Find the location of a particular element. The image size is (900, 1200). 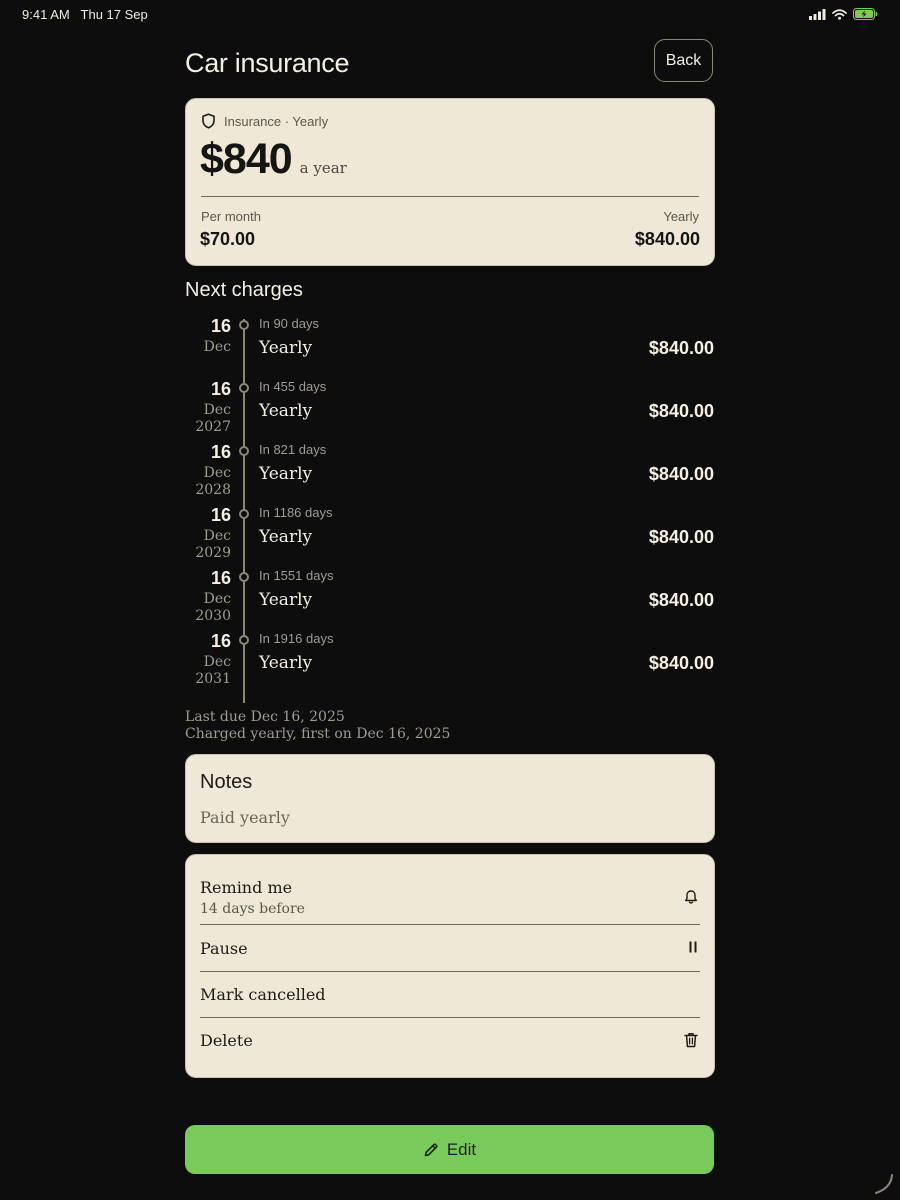

remind-me-label: Remind me is located at coordinates (246, 887).